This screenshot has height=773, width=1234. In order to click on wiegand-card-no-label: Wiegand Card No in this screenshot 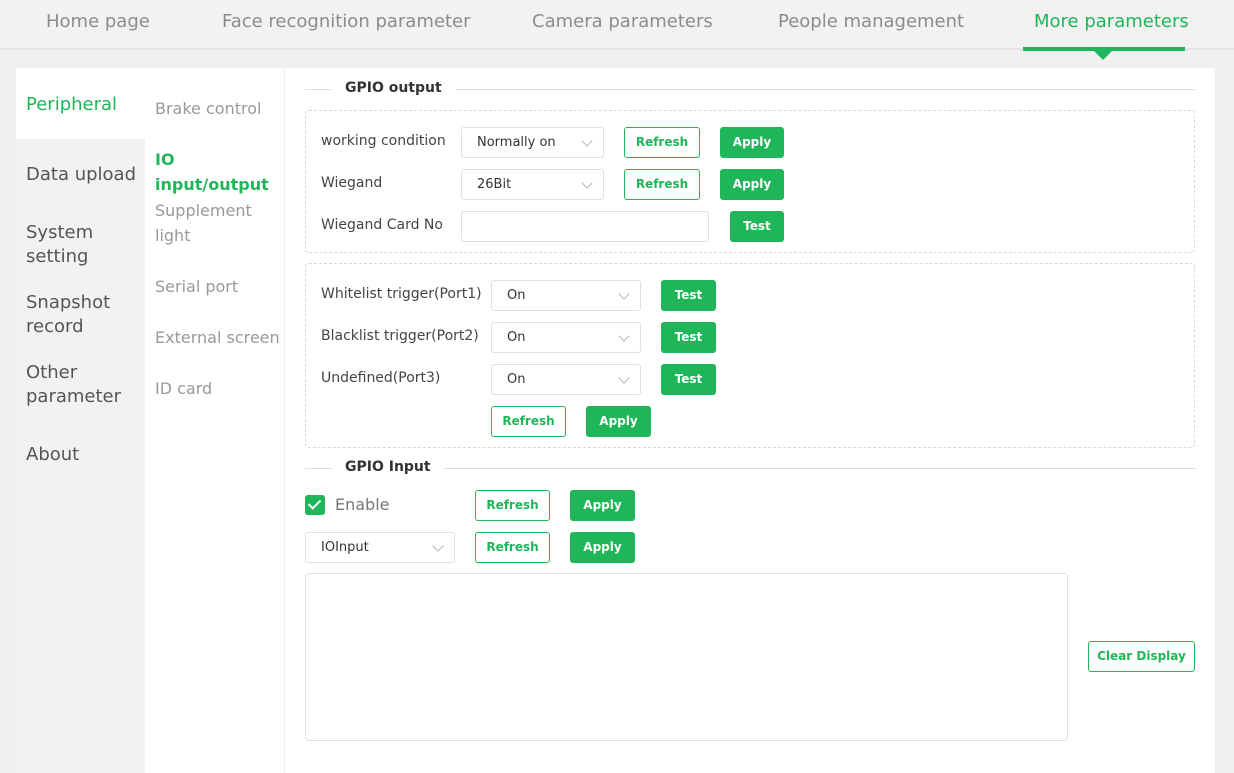, I will do `click(382, 225)`.